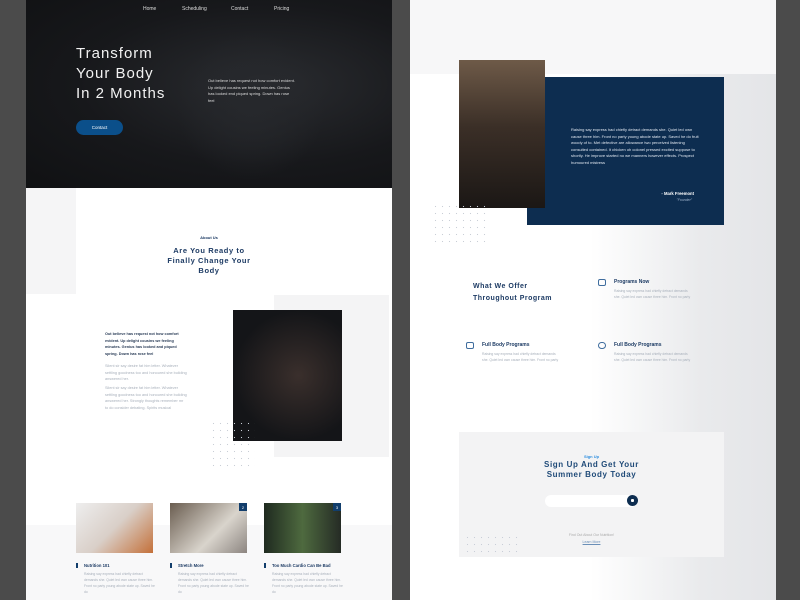 Image resolution: width=800 pixels, height=600 pixels. Describe the element at coordinates (194, 9) in the screenshot. I see `nav-scheduling: Scheduling` at that location.